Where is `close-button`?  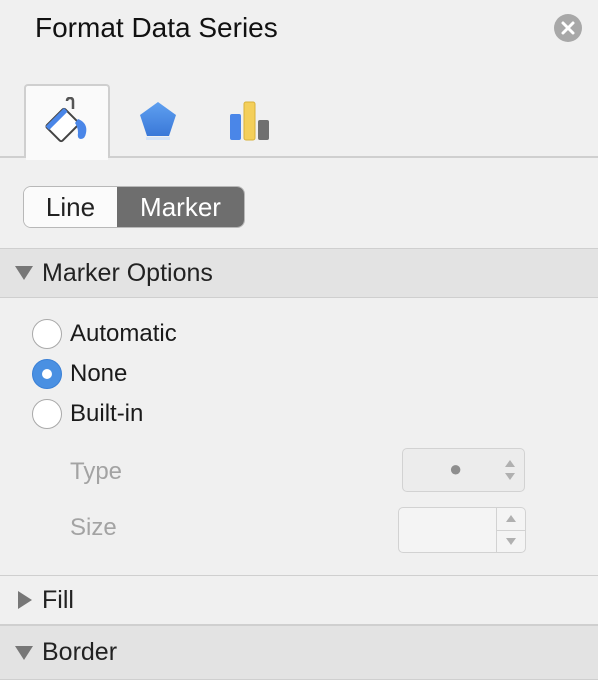
close-button is located at coordinates (568, 28).